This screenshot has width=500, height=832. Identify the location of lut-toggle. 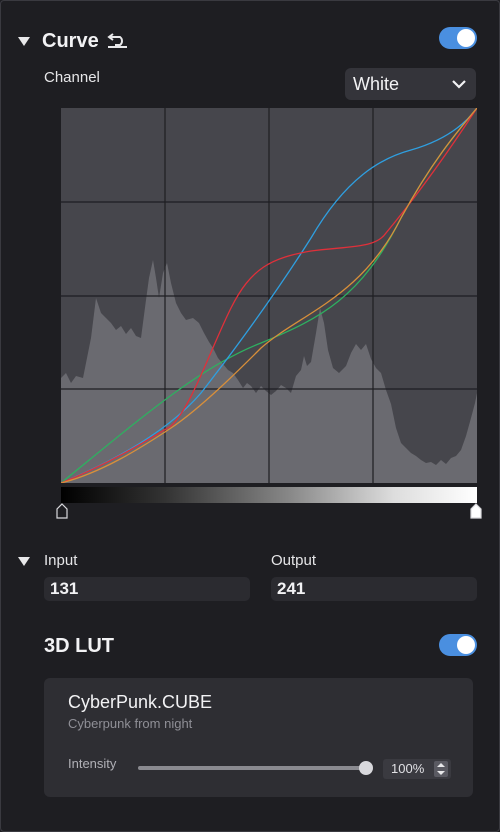
(458, 645).